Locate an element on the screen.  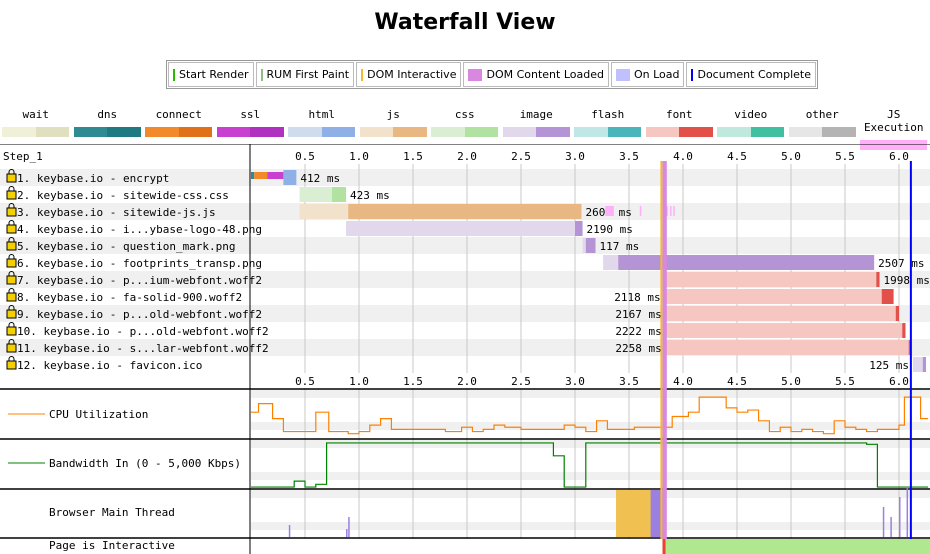
legend-label: Start Render is located at coordinates (214, 74).